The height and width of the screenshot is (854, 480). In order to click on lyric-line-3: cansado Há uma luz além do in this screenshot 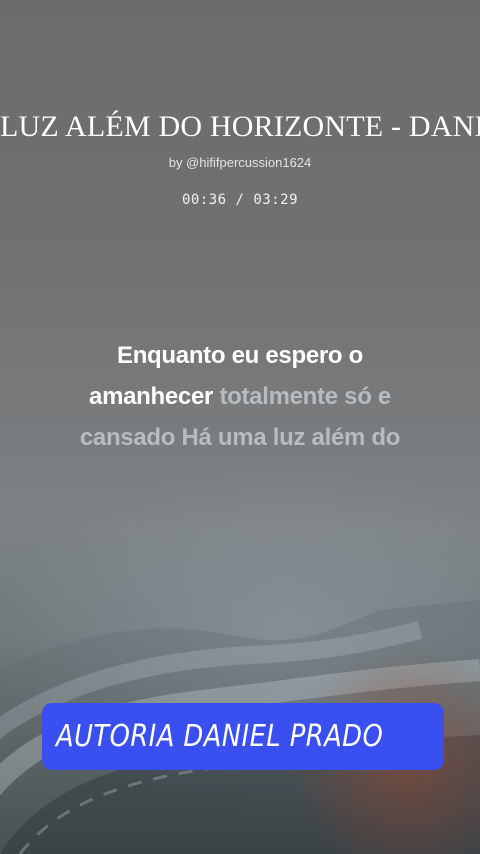, I will do `click(240, 437)`.